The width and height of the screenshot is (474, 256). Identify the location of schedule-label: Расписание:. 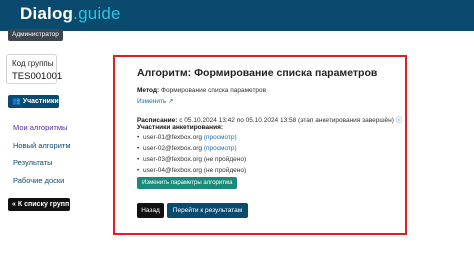
(157, 120).